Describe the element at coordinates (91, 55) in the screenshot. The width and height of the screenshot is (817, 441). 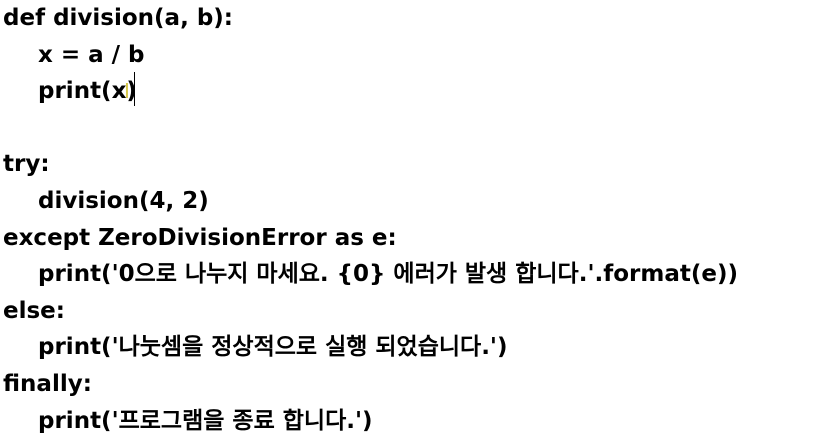
I see `code-line-assign: x = a / b` at that location.